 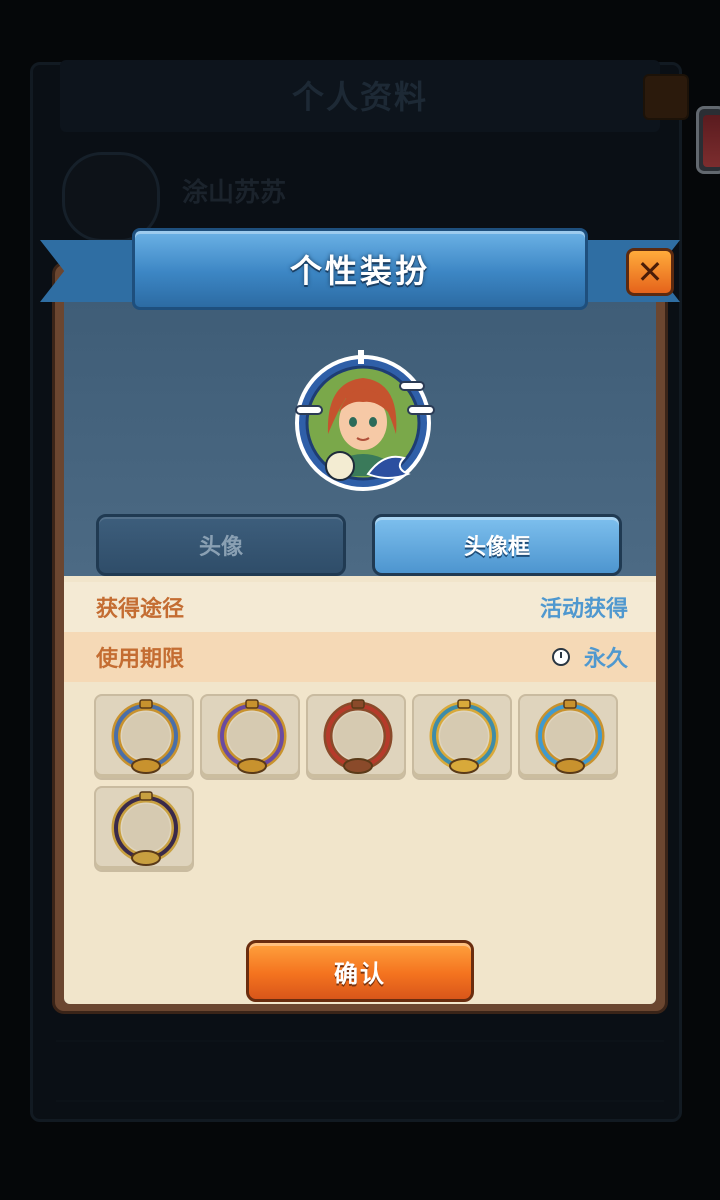 What do you see at coordinates (360, 971) in the screenshot?
I see `confirm-button: 确认` at bounding box center [360, 971].